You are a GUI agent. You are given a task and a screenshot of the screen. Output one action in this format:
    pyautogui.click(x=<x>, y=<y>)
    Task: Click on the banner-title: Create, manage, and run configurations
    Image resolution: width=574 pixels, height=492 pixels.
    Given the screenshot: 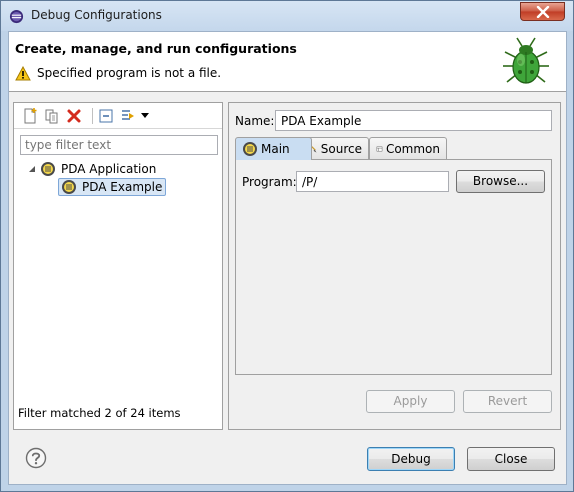 What is the action you would take?
    pyautogui.click(x=156, y=48)
    